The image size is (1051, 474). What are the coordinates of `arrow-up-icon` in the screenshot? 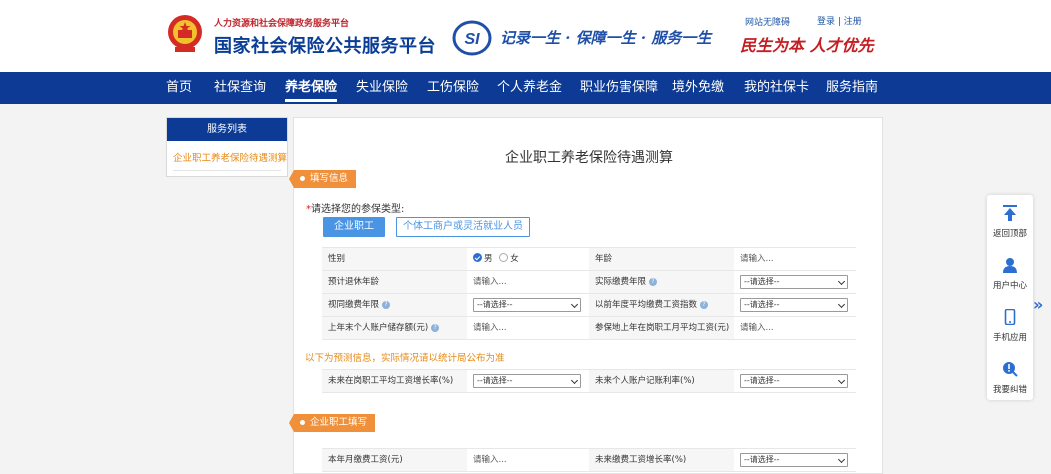 It's located at (1010, 213).